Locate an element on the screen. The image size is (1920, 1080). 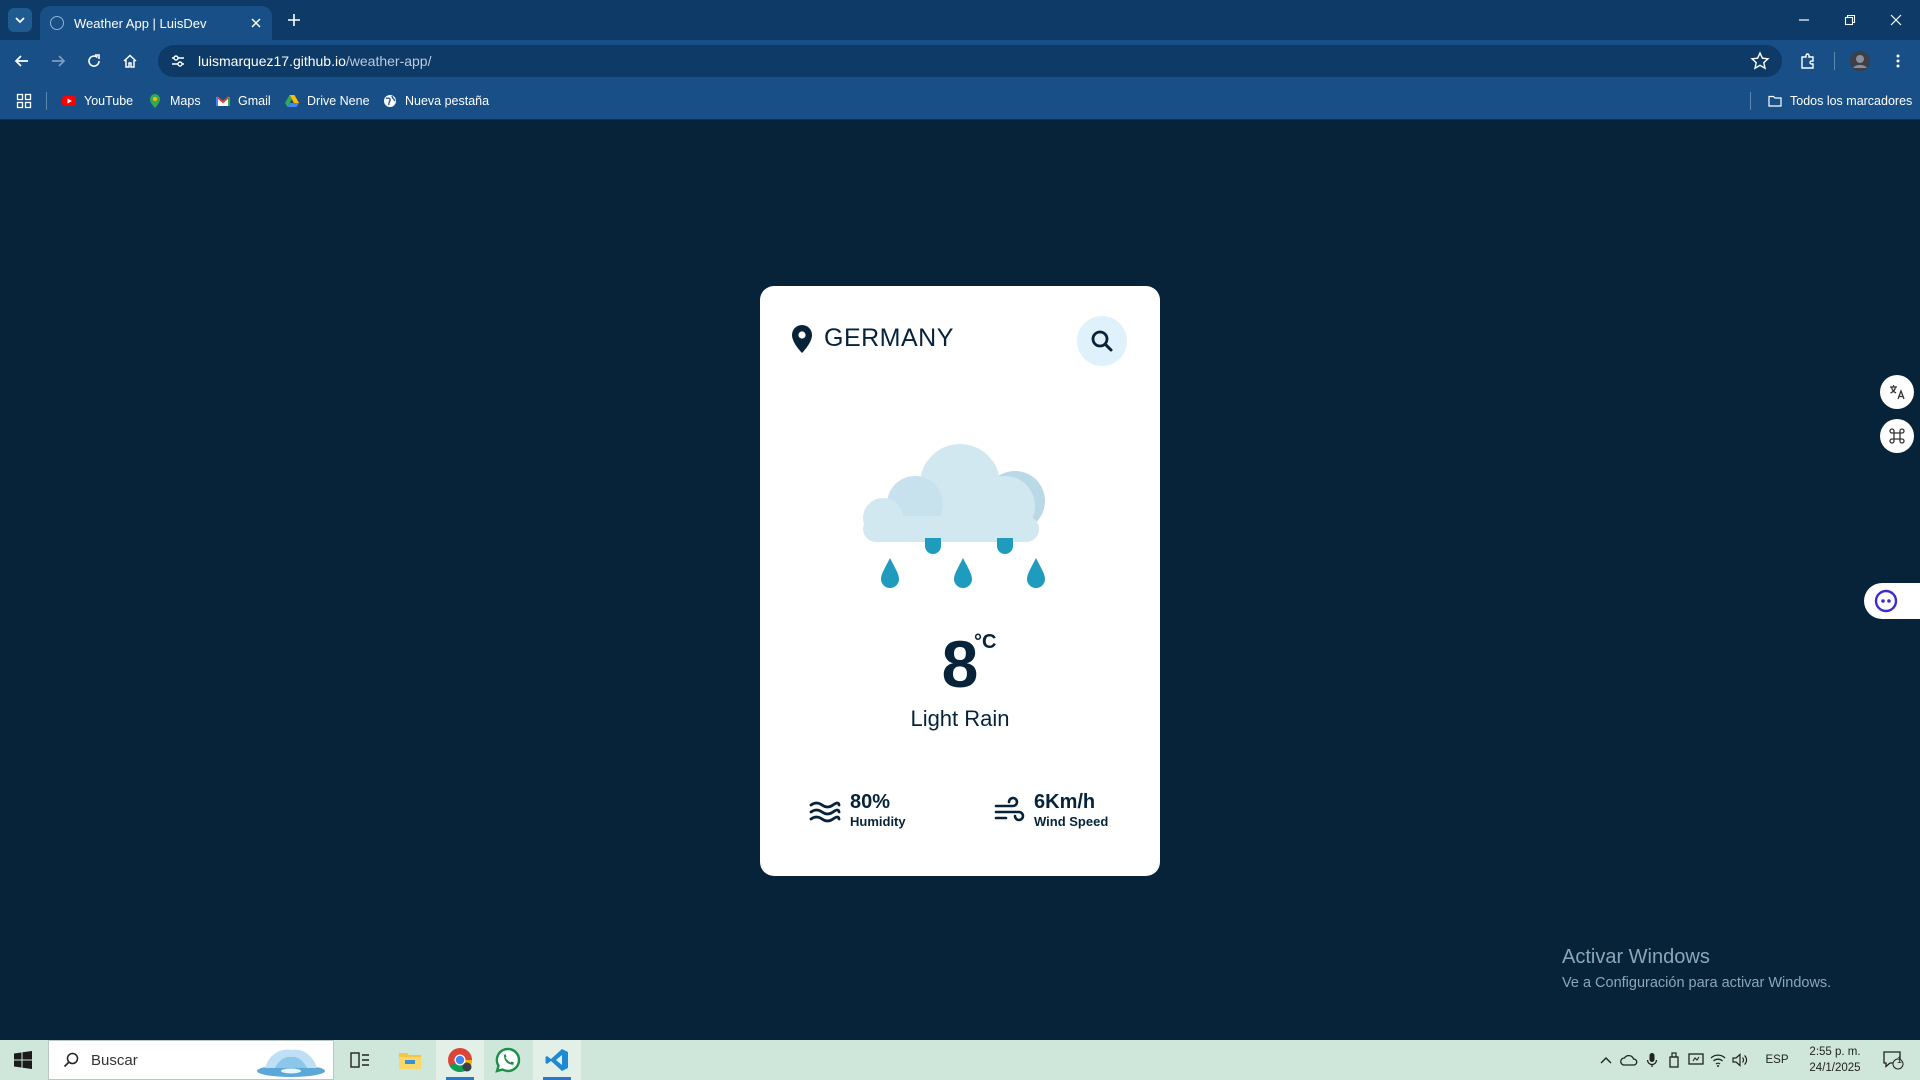
notification-center-button: 1 is located at coordinates (1893, 1060).